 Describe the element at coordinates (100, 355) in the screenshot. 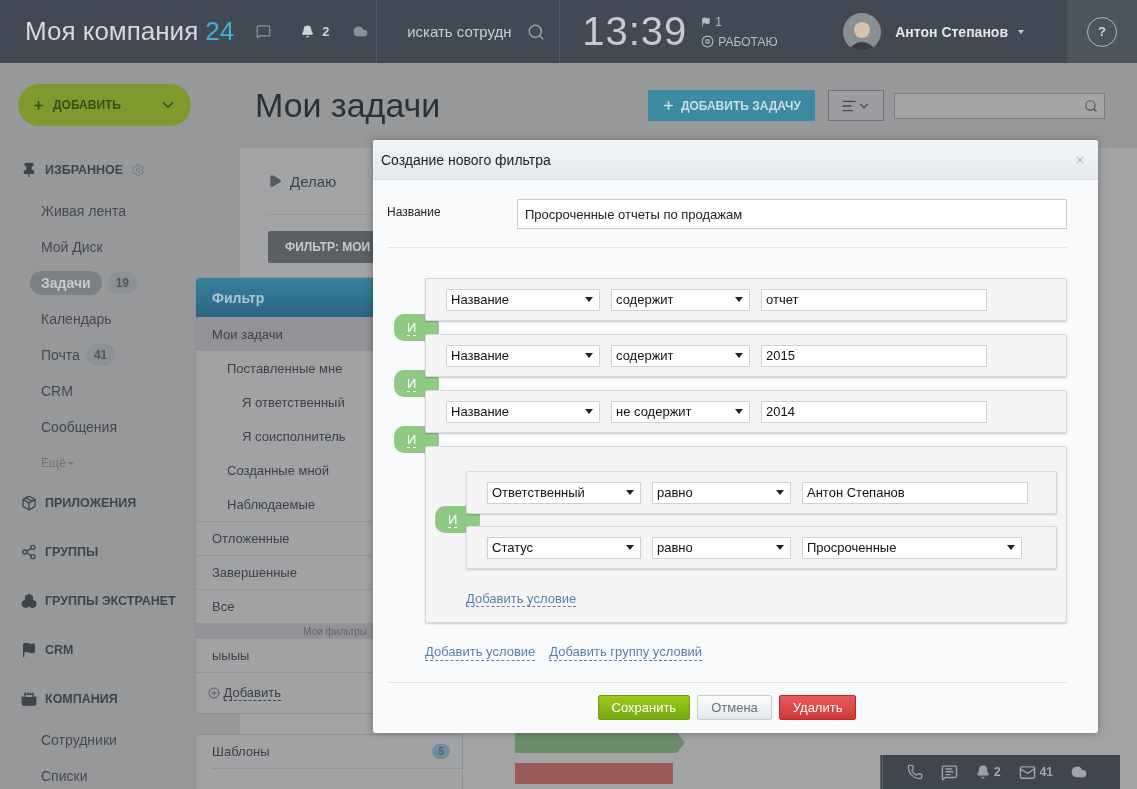

I see `count-badge: 41` at that location.